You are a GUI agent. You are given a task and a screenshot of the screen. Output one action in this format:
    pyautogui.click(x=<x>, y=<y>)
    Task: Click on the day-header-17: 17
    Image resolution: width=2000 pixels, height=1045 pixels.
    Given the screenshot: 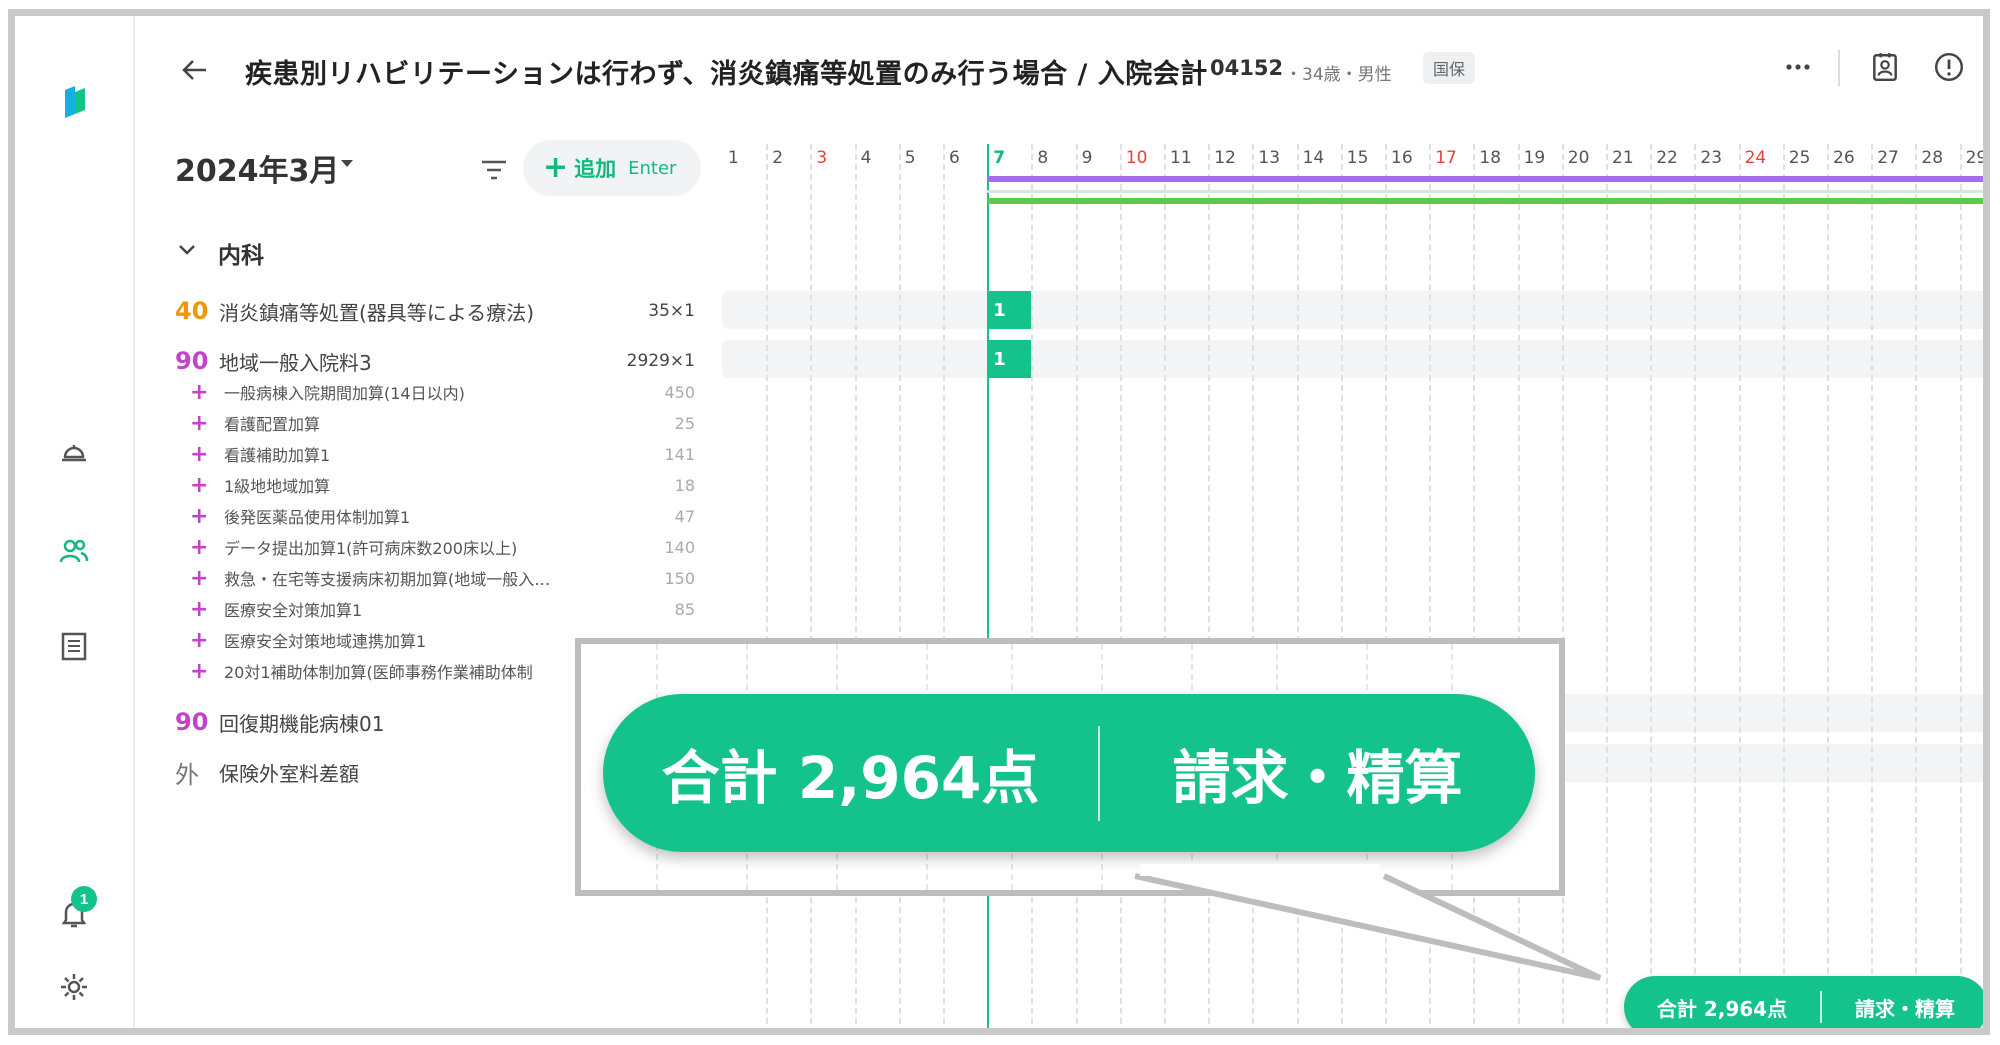 What is the action you would take?
    pyautogui.click(x=1451, y=158)
    